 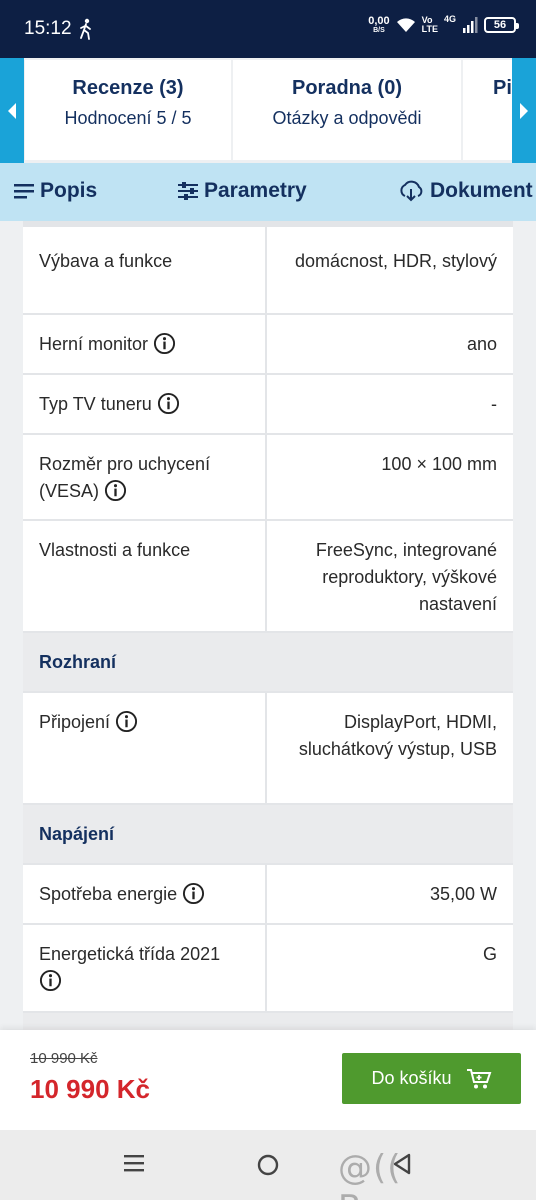 I want to click on price: 10 990 Kč, so click(x=90, y=1089).